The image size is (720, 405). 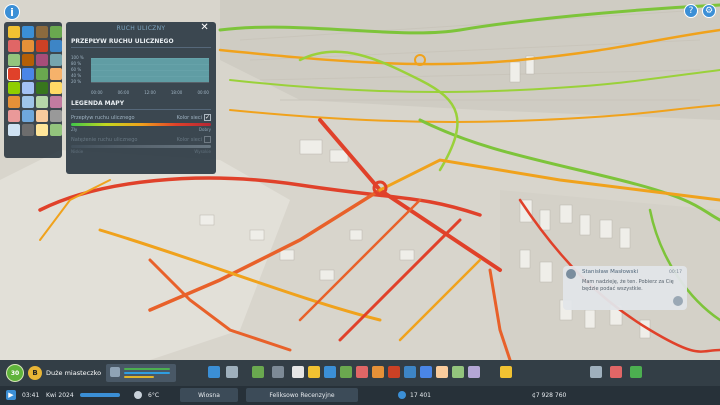 What do you see at coordinates (176, 92) in the screenshot?
I see `x-tick: 18:00` at bounding box center [176, 92].